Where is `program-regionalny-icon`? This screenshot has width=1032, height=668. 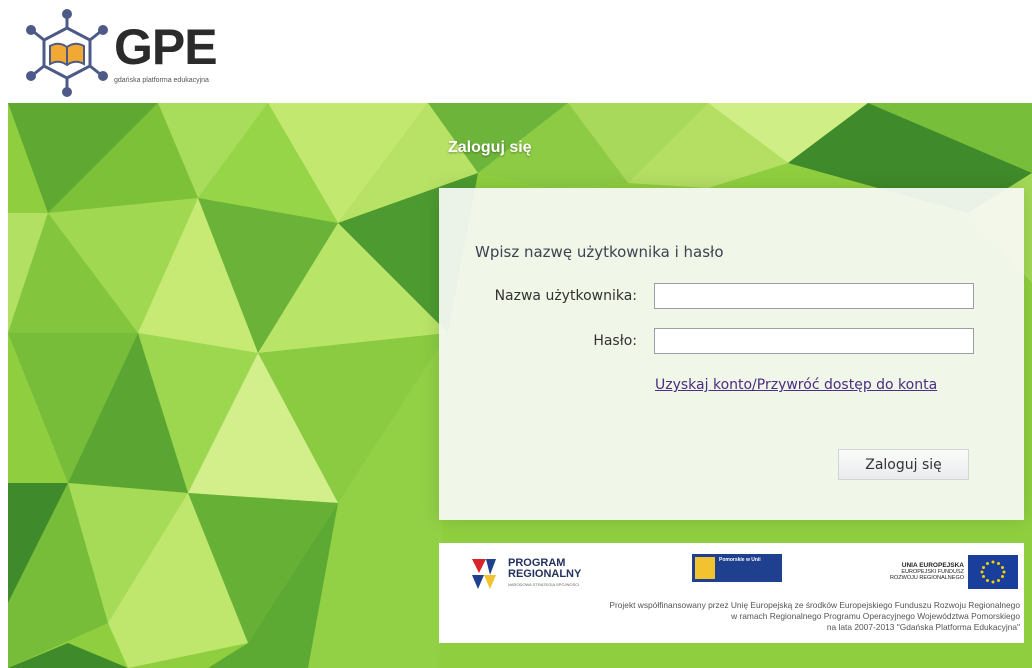 program-regionalny-icon is located at coordinates (484, 574).